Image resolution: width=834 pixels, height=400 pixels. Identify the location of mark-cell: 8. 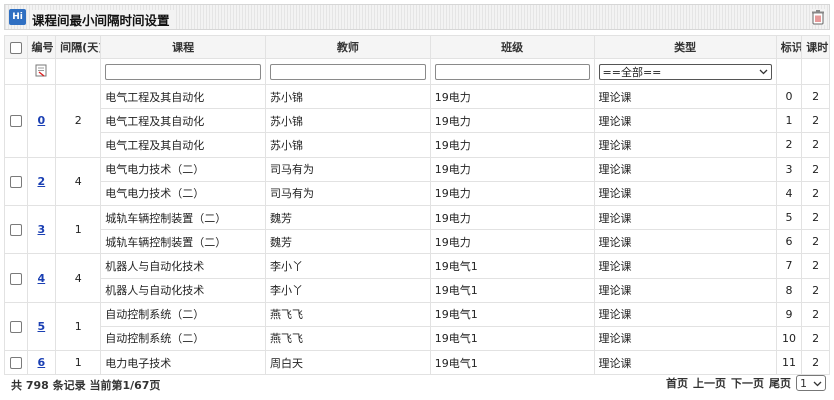
(789, 290).